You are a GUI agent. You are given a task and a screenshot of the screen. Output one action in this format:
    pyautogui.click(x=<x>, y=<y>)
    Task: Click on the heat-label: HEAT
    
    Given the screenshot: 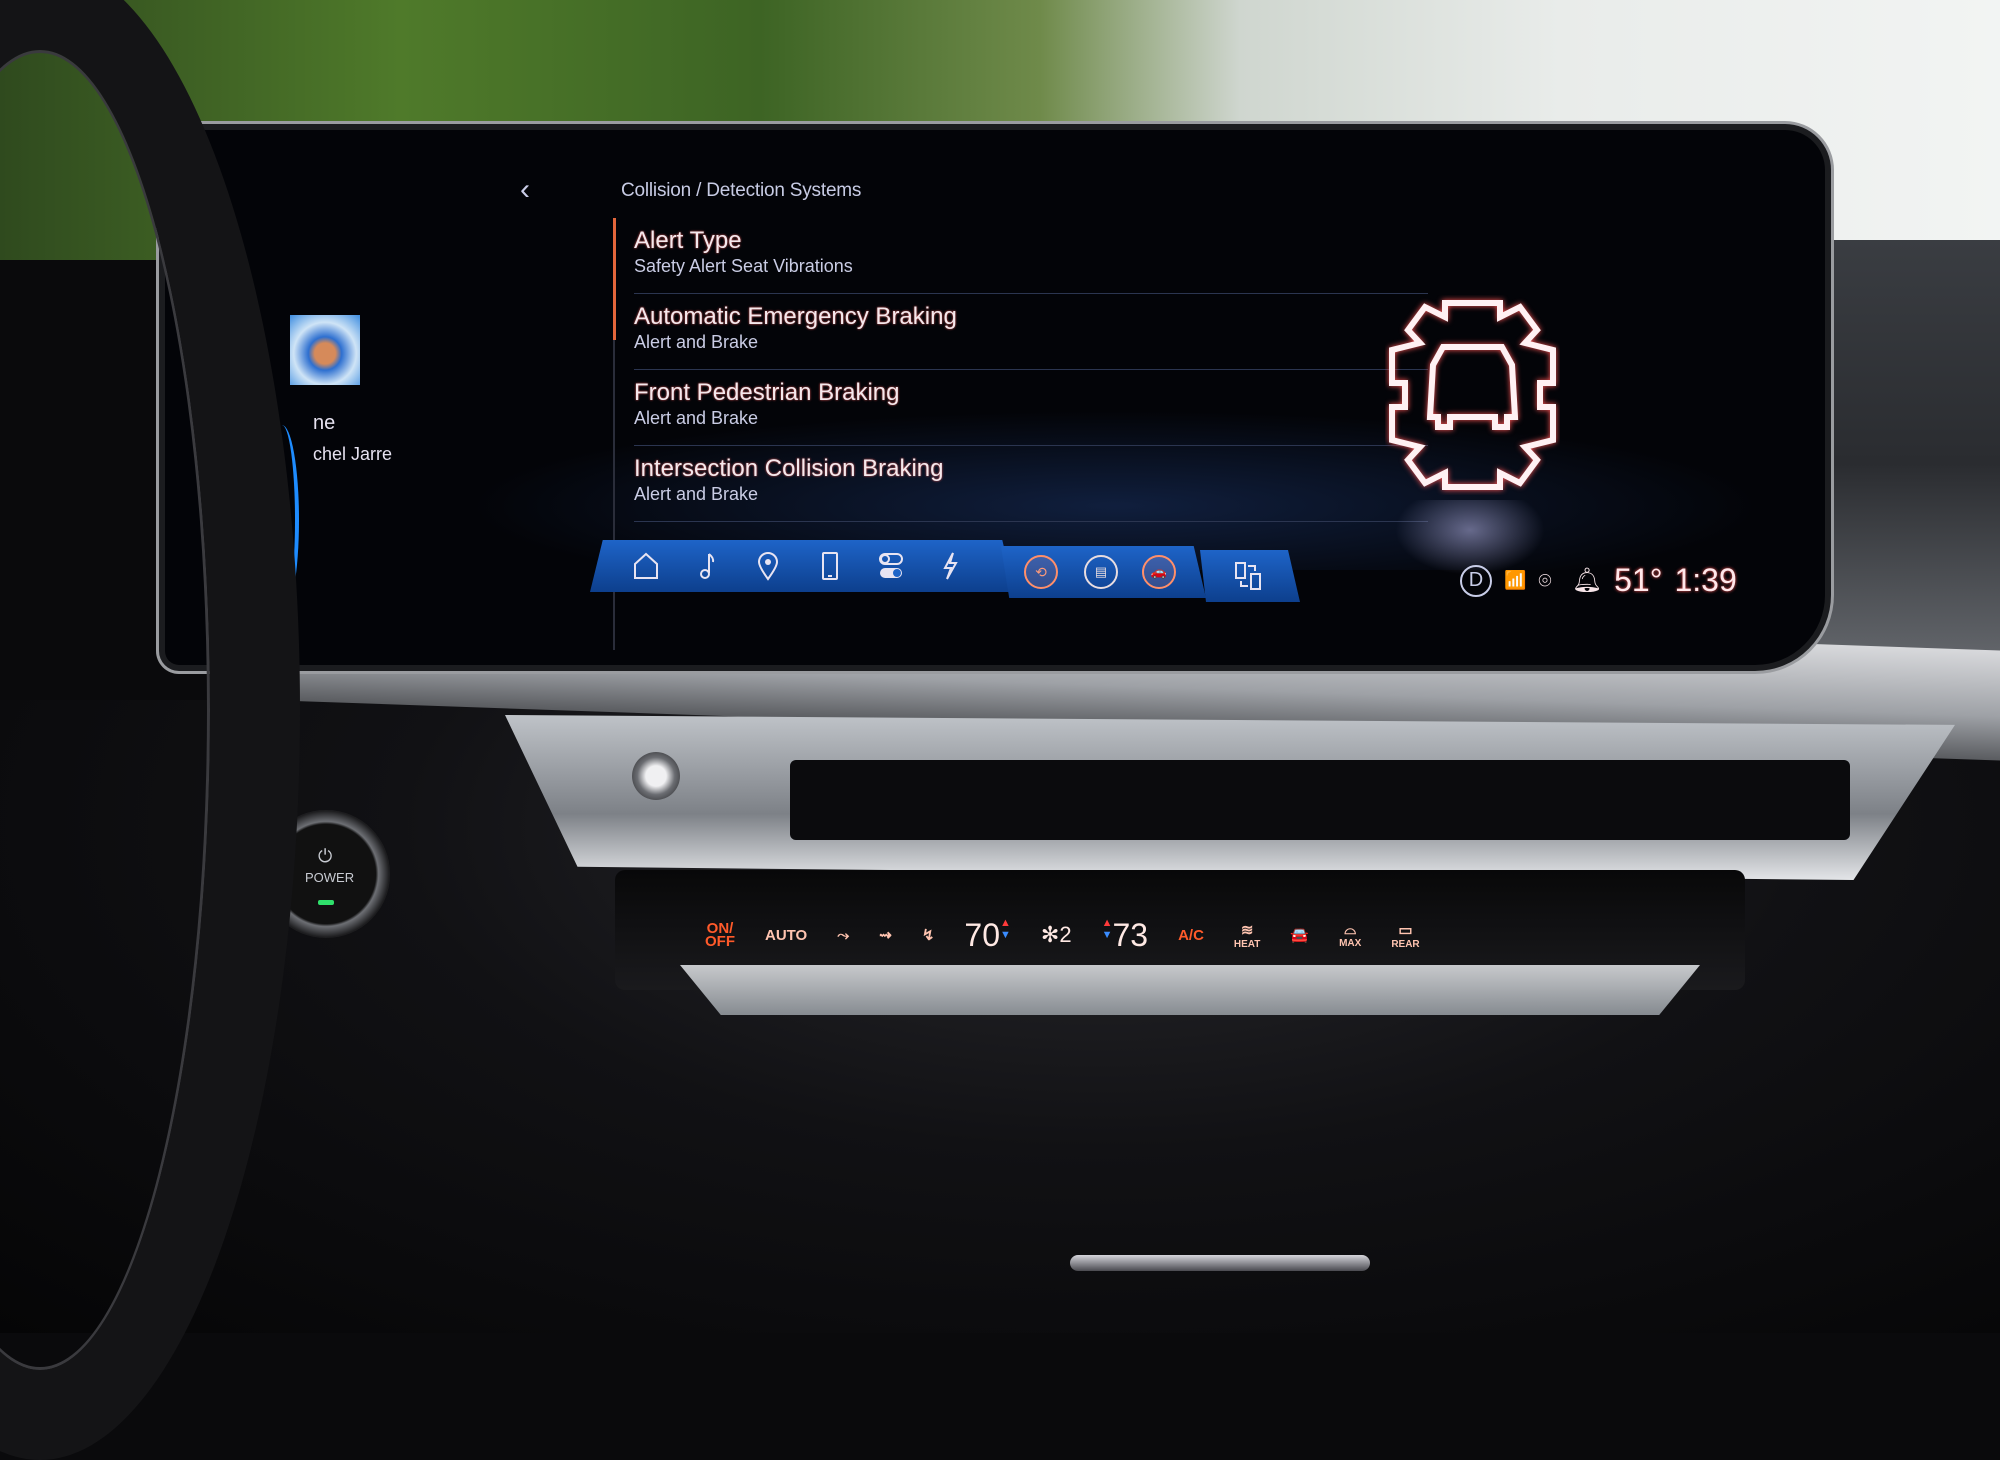 What is the action you would take?
    pyautogui.click(x=1247, y=944)
    